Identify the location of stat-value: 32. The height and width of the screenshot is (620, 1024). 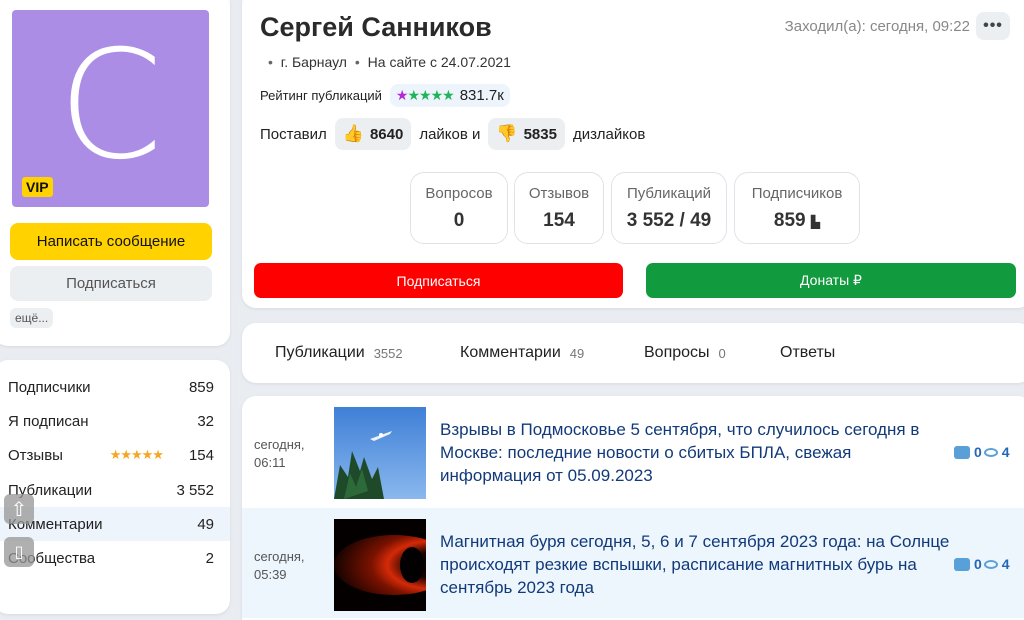
(205, 421).